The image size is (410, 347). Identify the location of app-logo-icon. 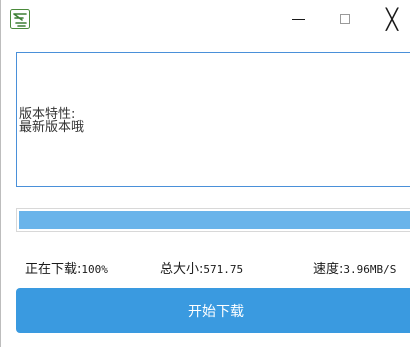
(20, 19).